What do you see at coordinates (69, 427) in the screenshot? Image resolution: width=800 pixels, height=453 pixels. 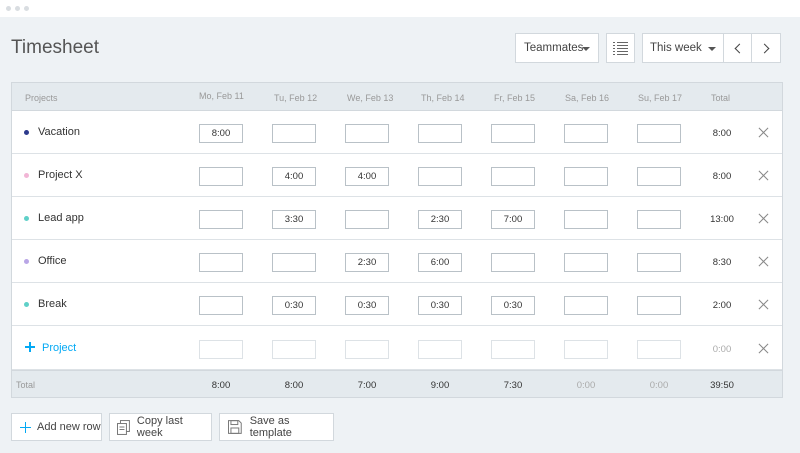 I see `add-new-row-label: Add new row` at bounding box center [69, 427].